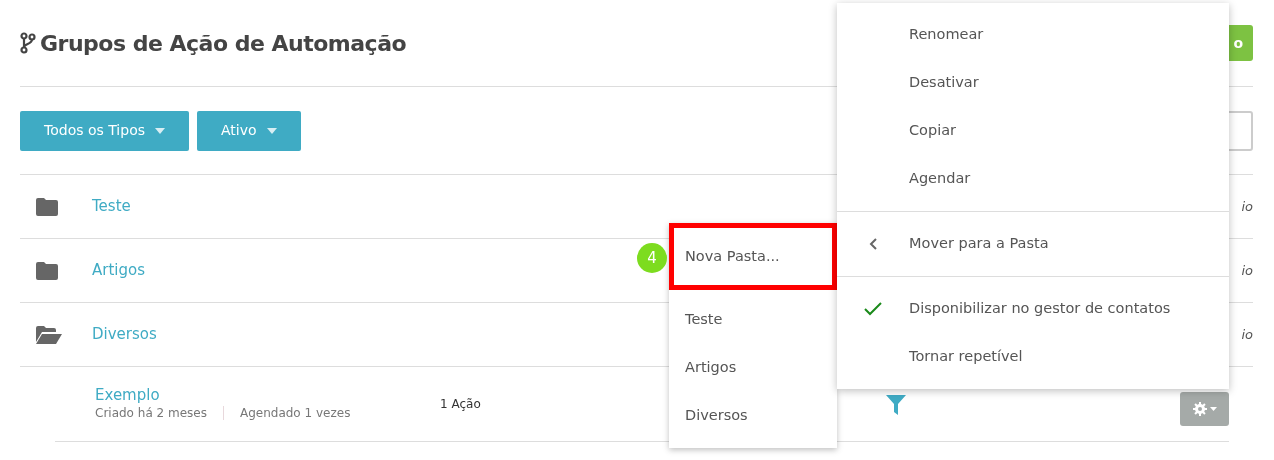 The height and width of the screenshot is (460, 1274). Describe the element at coordinates (1033, 309) in the screenshot. I see `menu-item: Disponibilizar no gestor de contatos` at that location.